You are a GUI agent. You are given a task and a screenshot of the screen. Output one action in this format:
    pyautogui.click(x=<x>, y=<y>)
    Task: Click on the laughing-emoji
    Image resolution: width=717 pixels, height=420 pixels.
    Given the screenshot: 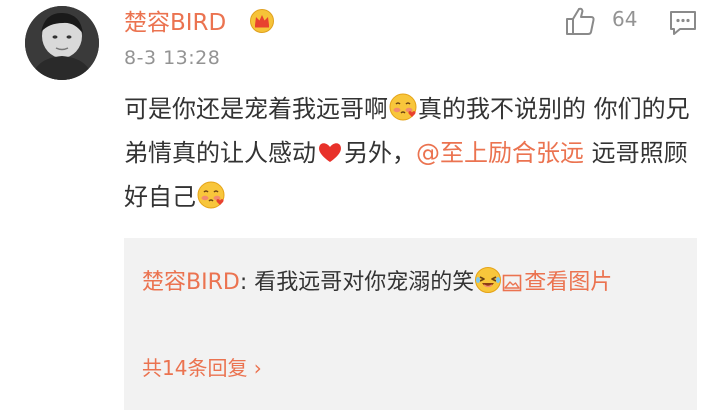 What is the action you would take?
    pyautogui.click(x=488, y=286)
    